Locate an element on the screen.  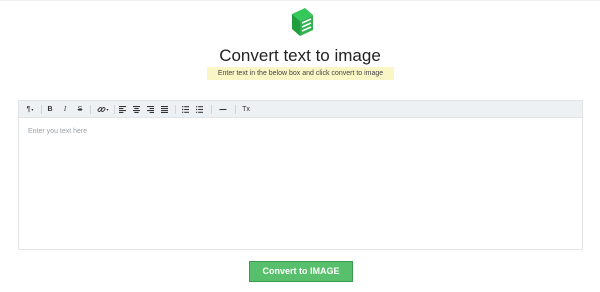
clear-format-icon: Tx is located at coordinates (246, 109).